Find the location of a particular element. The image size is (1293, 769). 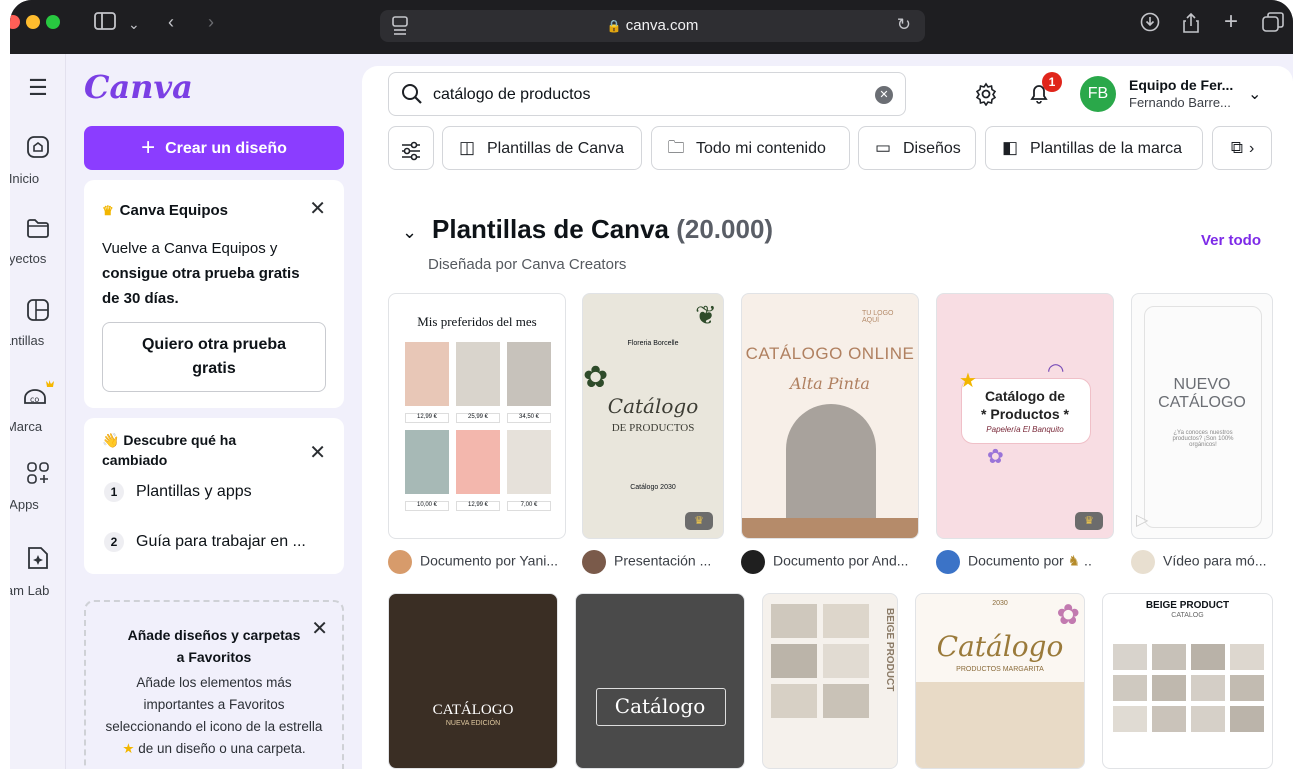

filter-chip-more: ⧉ › is located at coordinates (1242, 148).